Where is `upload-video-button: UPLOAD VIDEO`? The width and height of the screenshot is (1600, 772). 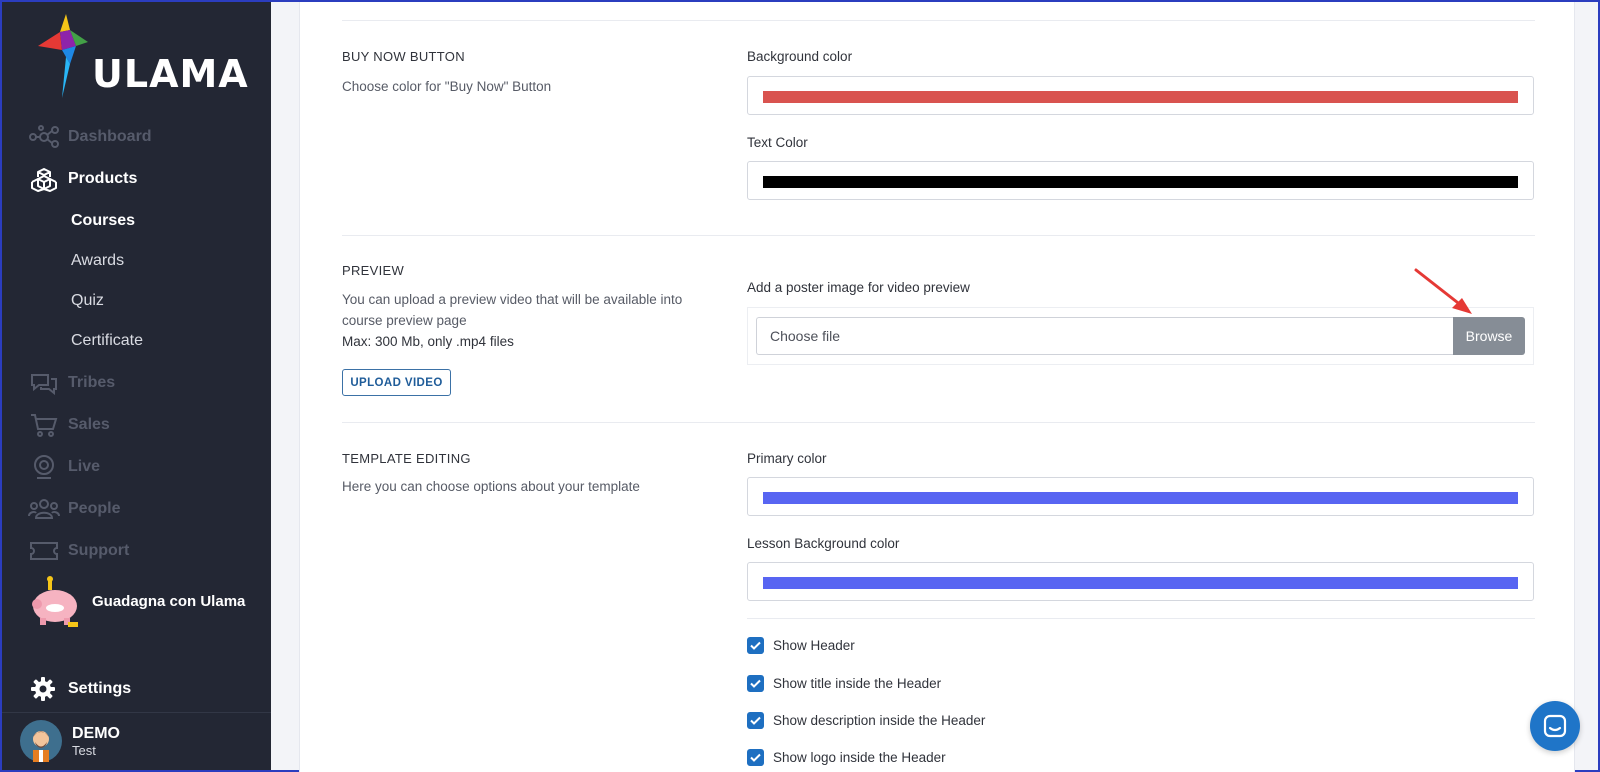
upload-video-button: UPLOAD VIDEO is located at coordinates (396, 382).